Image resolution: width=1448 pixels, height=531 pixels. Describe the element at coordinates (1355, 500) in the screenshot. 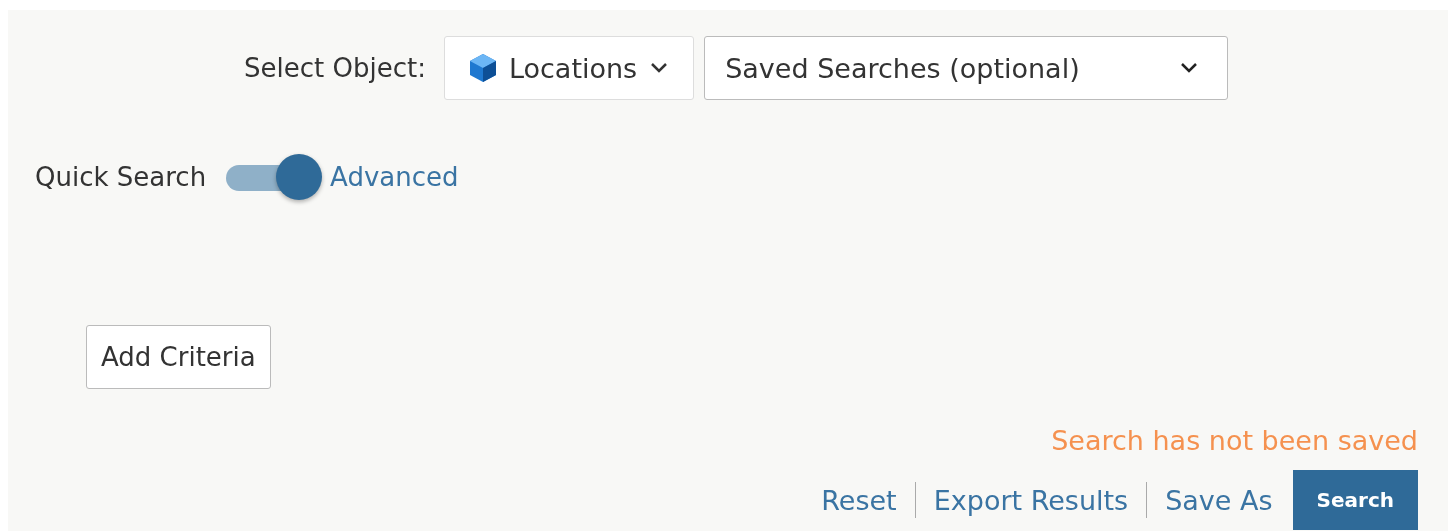

I see `search-button: Search` at that location.